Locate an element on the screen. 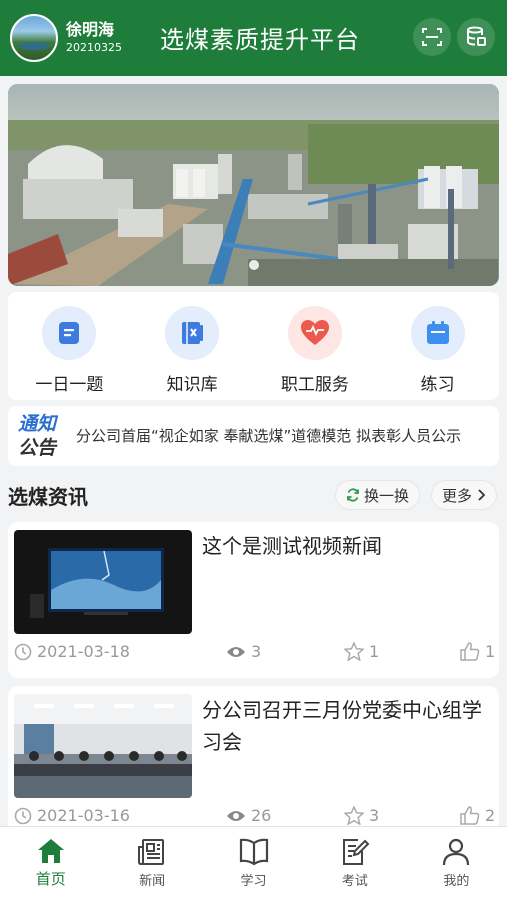 Image resolution: width=507 pixels, height=900 pixels. calendar-icon is located at coordinates (437, 333).